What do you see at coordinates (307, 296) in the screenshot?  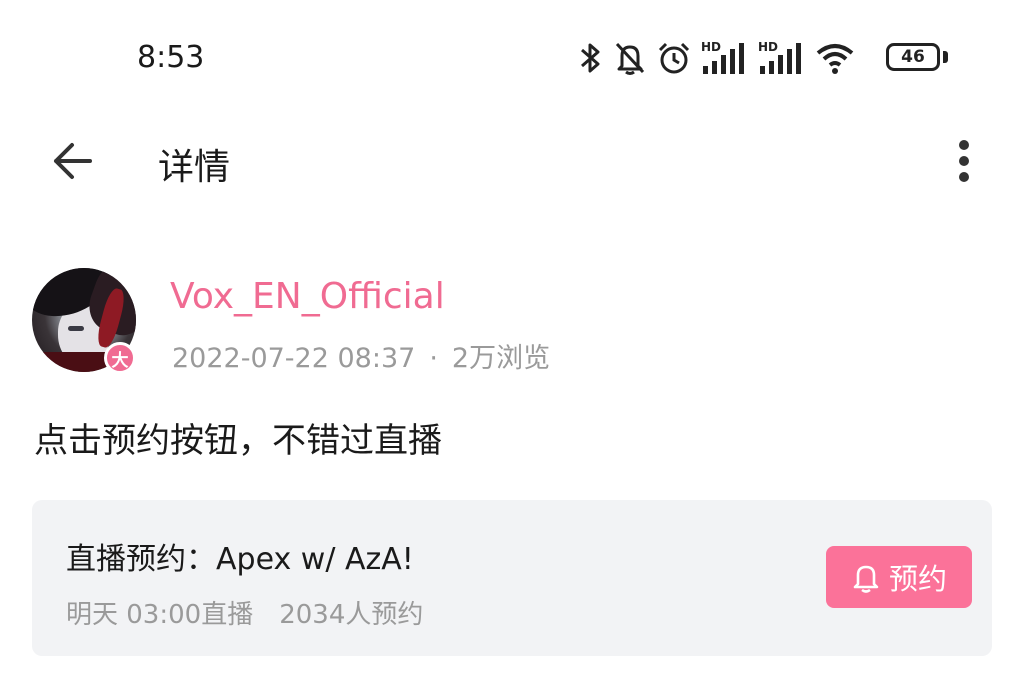 I see `author-name: Vox_EN_Official` at bounding box center [307, 296].